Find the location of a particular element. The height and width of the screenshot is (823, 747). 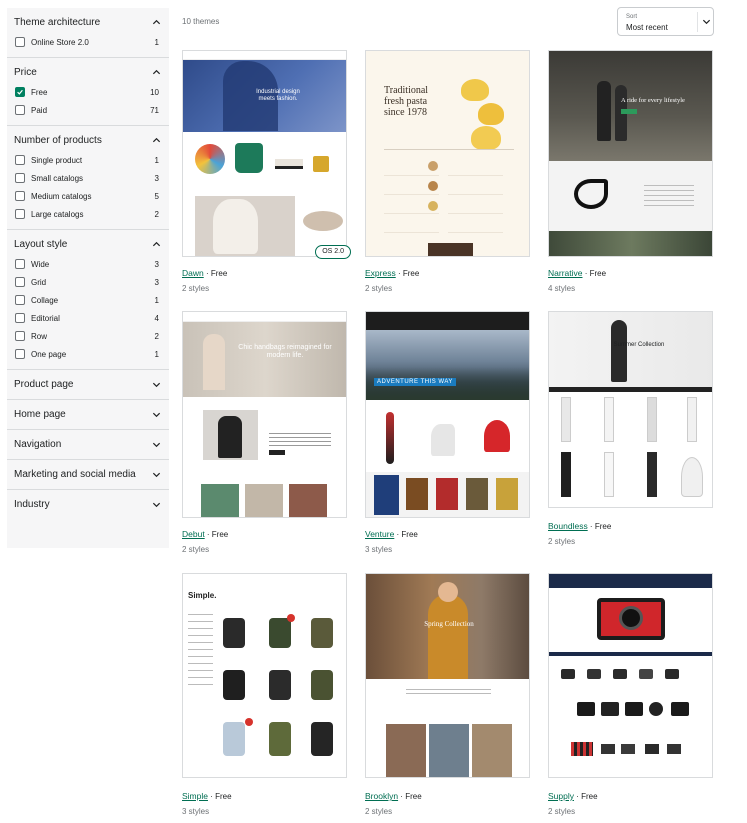

theme-styles-count: 2 styles is located at coordinates (562, 811).